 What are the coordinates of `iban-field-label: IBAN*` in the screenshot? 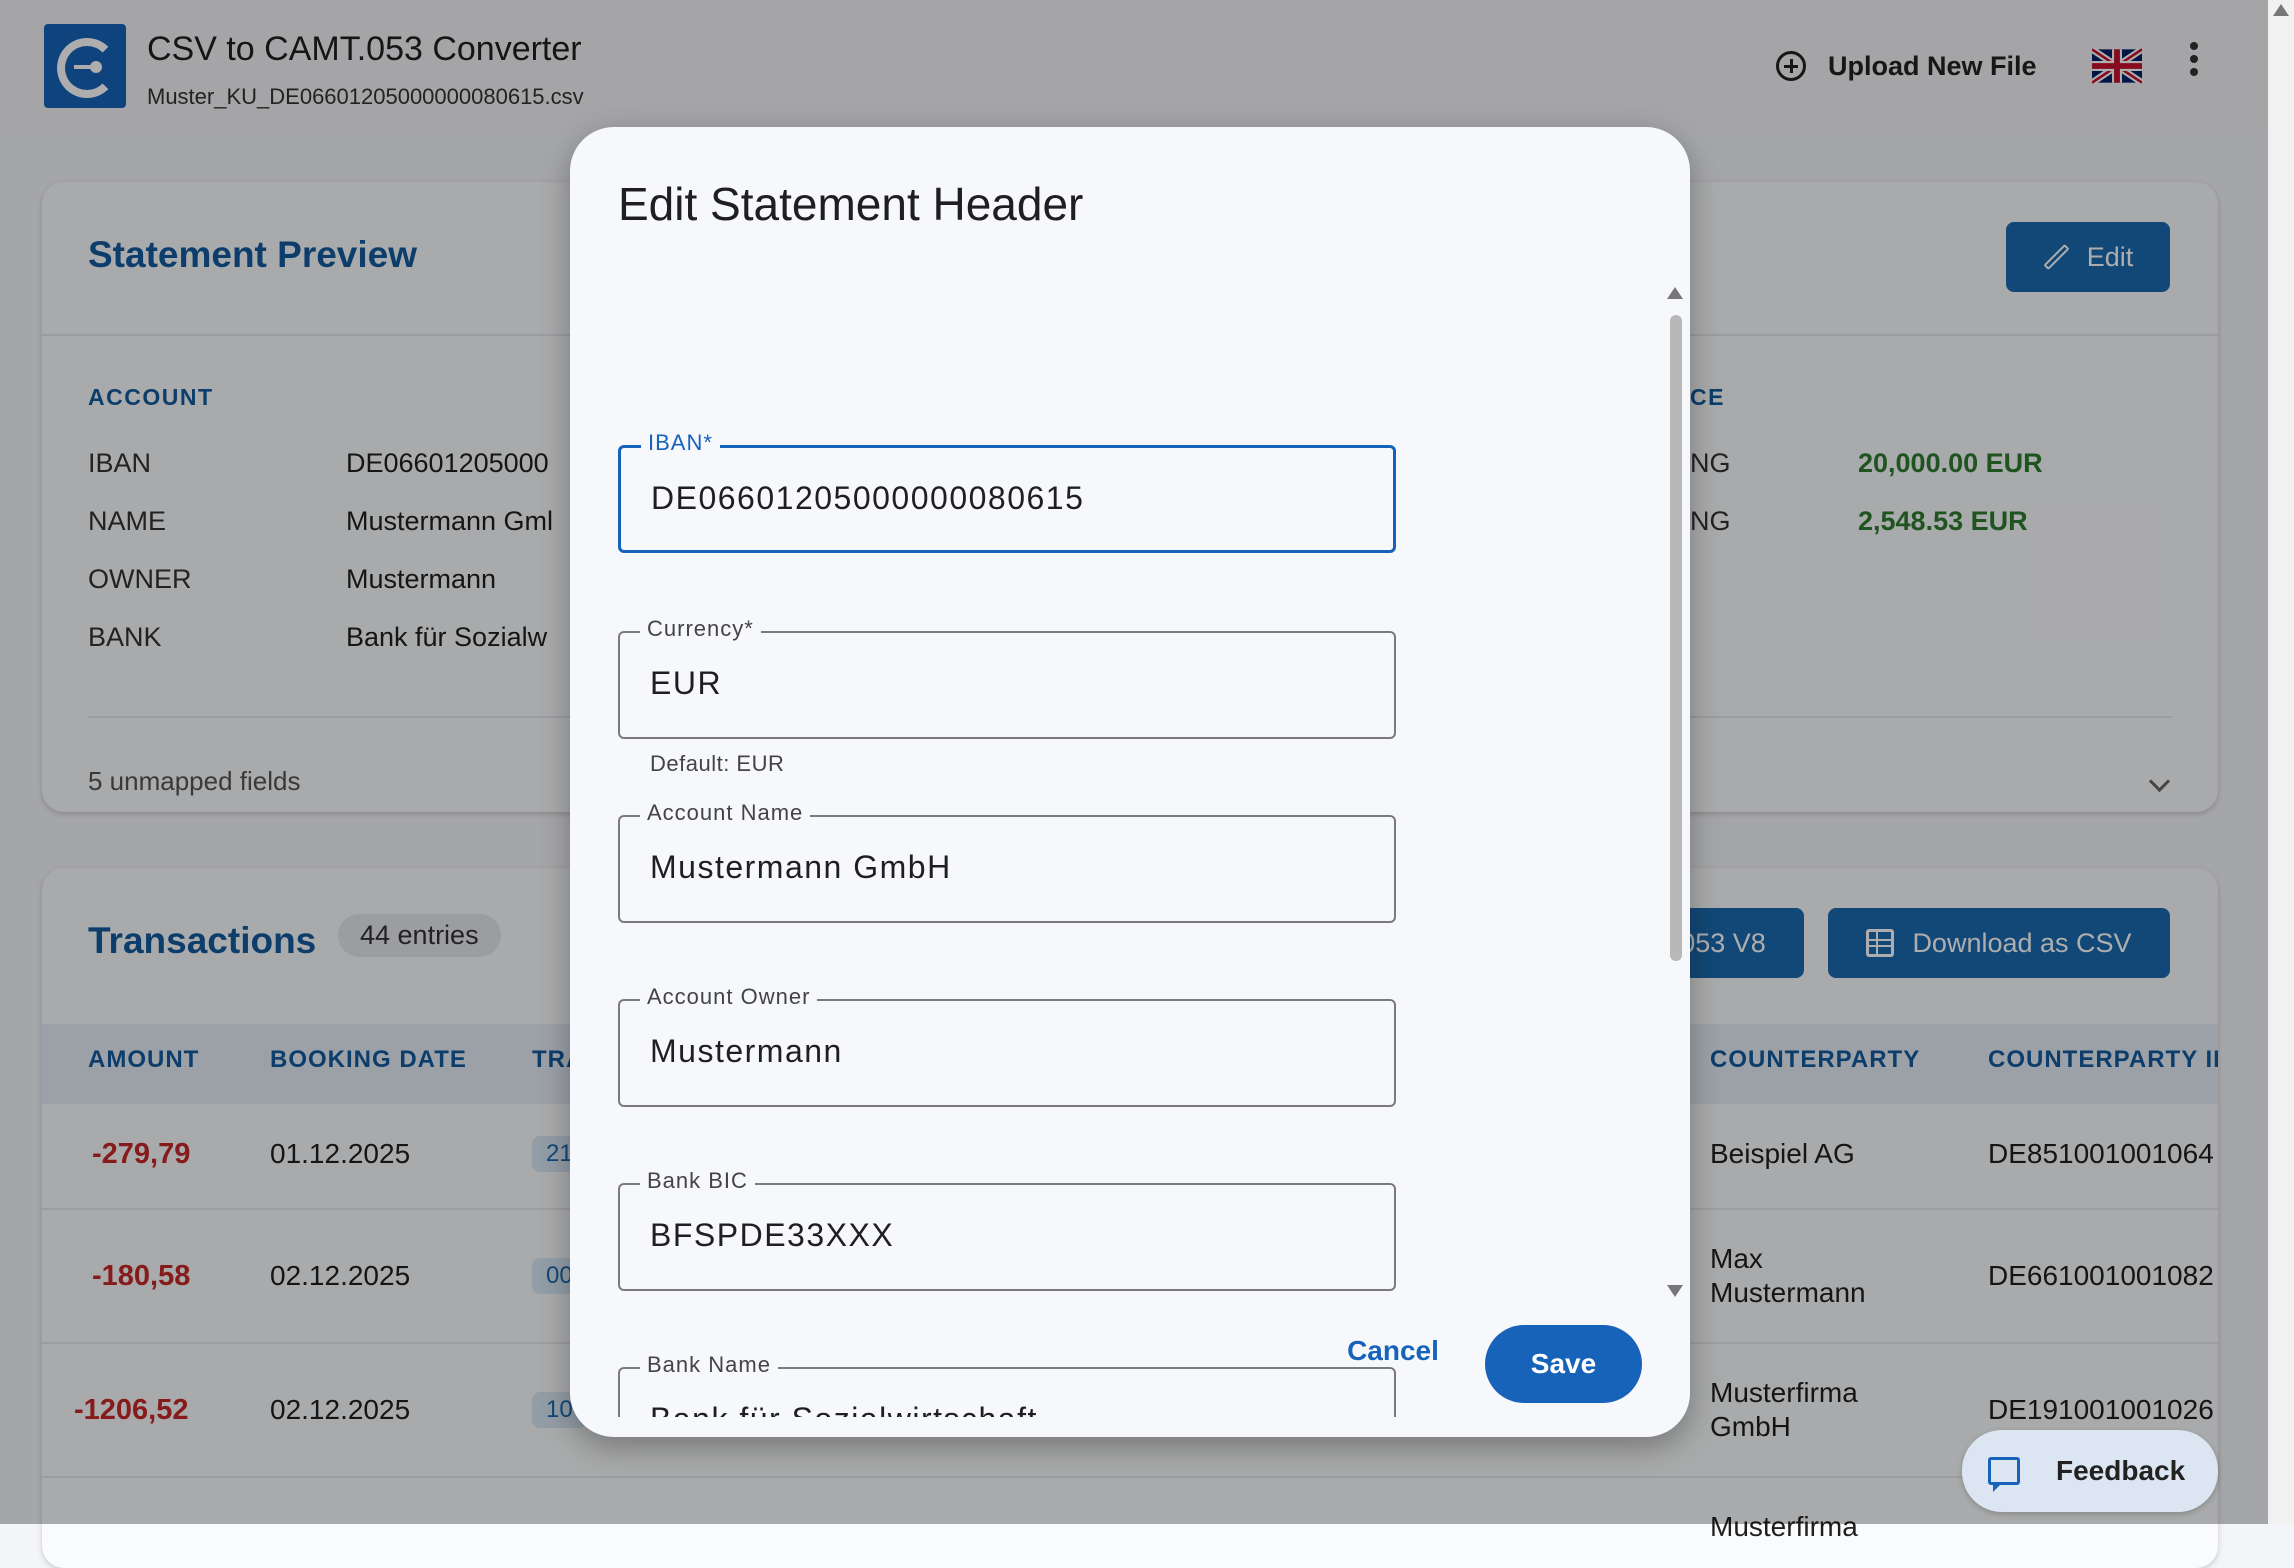 It's located at (680, 443).